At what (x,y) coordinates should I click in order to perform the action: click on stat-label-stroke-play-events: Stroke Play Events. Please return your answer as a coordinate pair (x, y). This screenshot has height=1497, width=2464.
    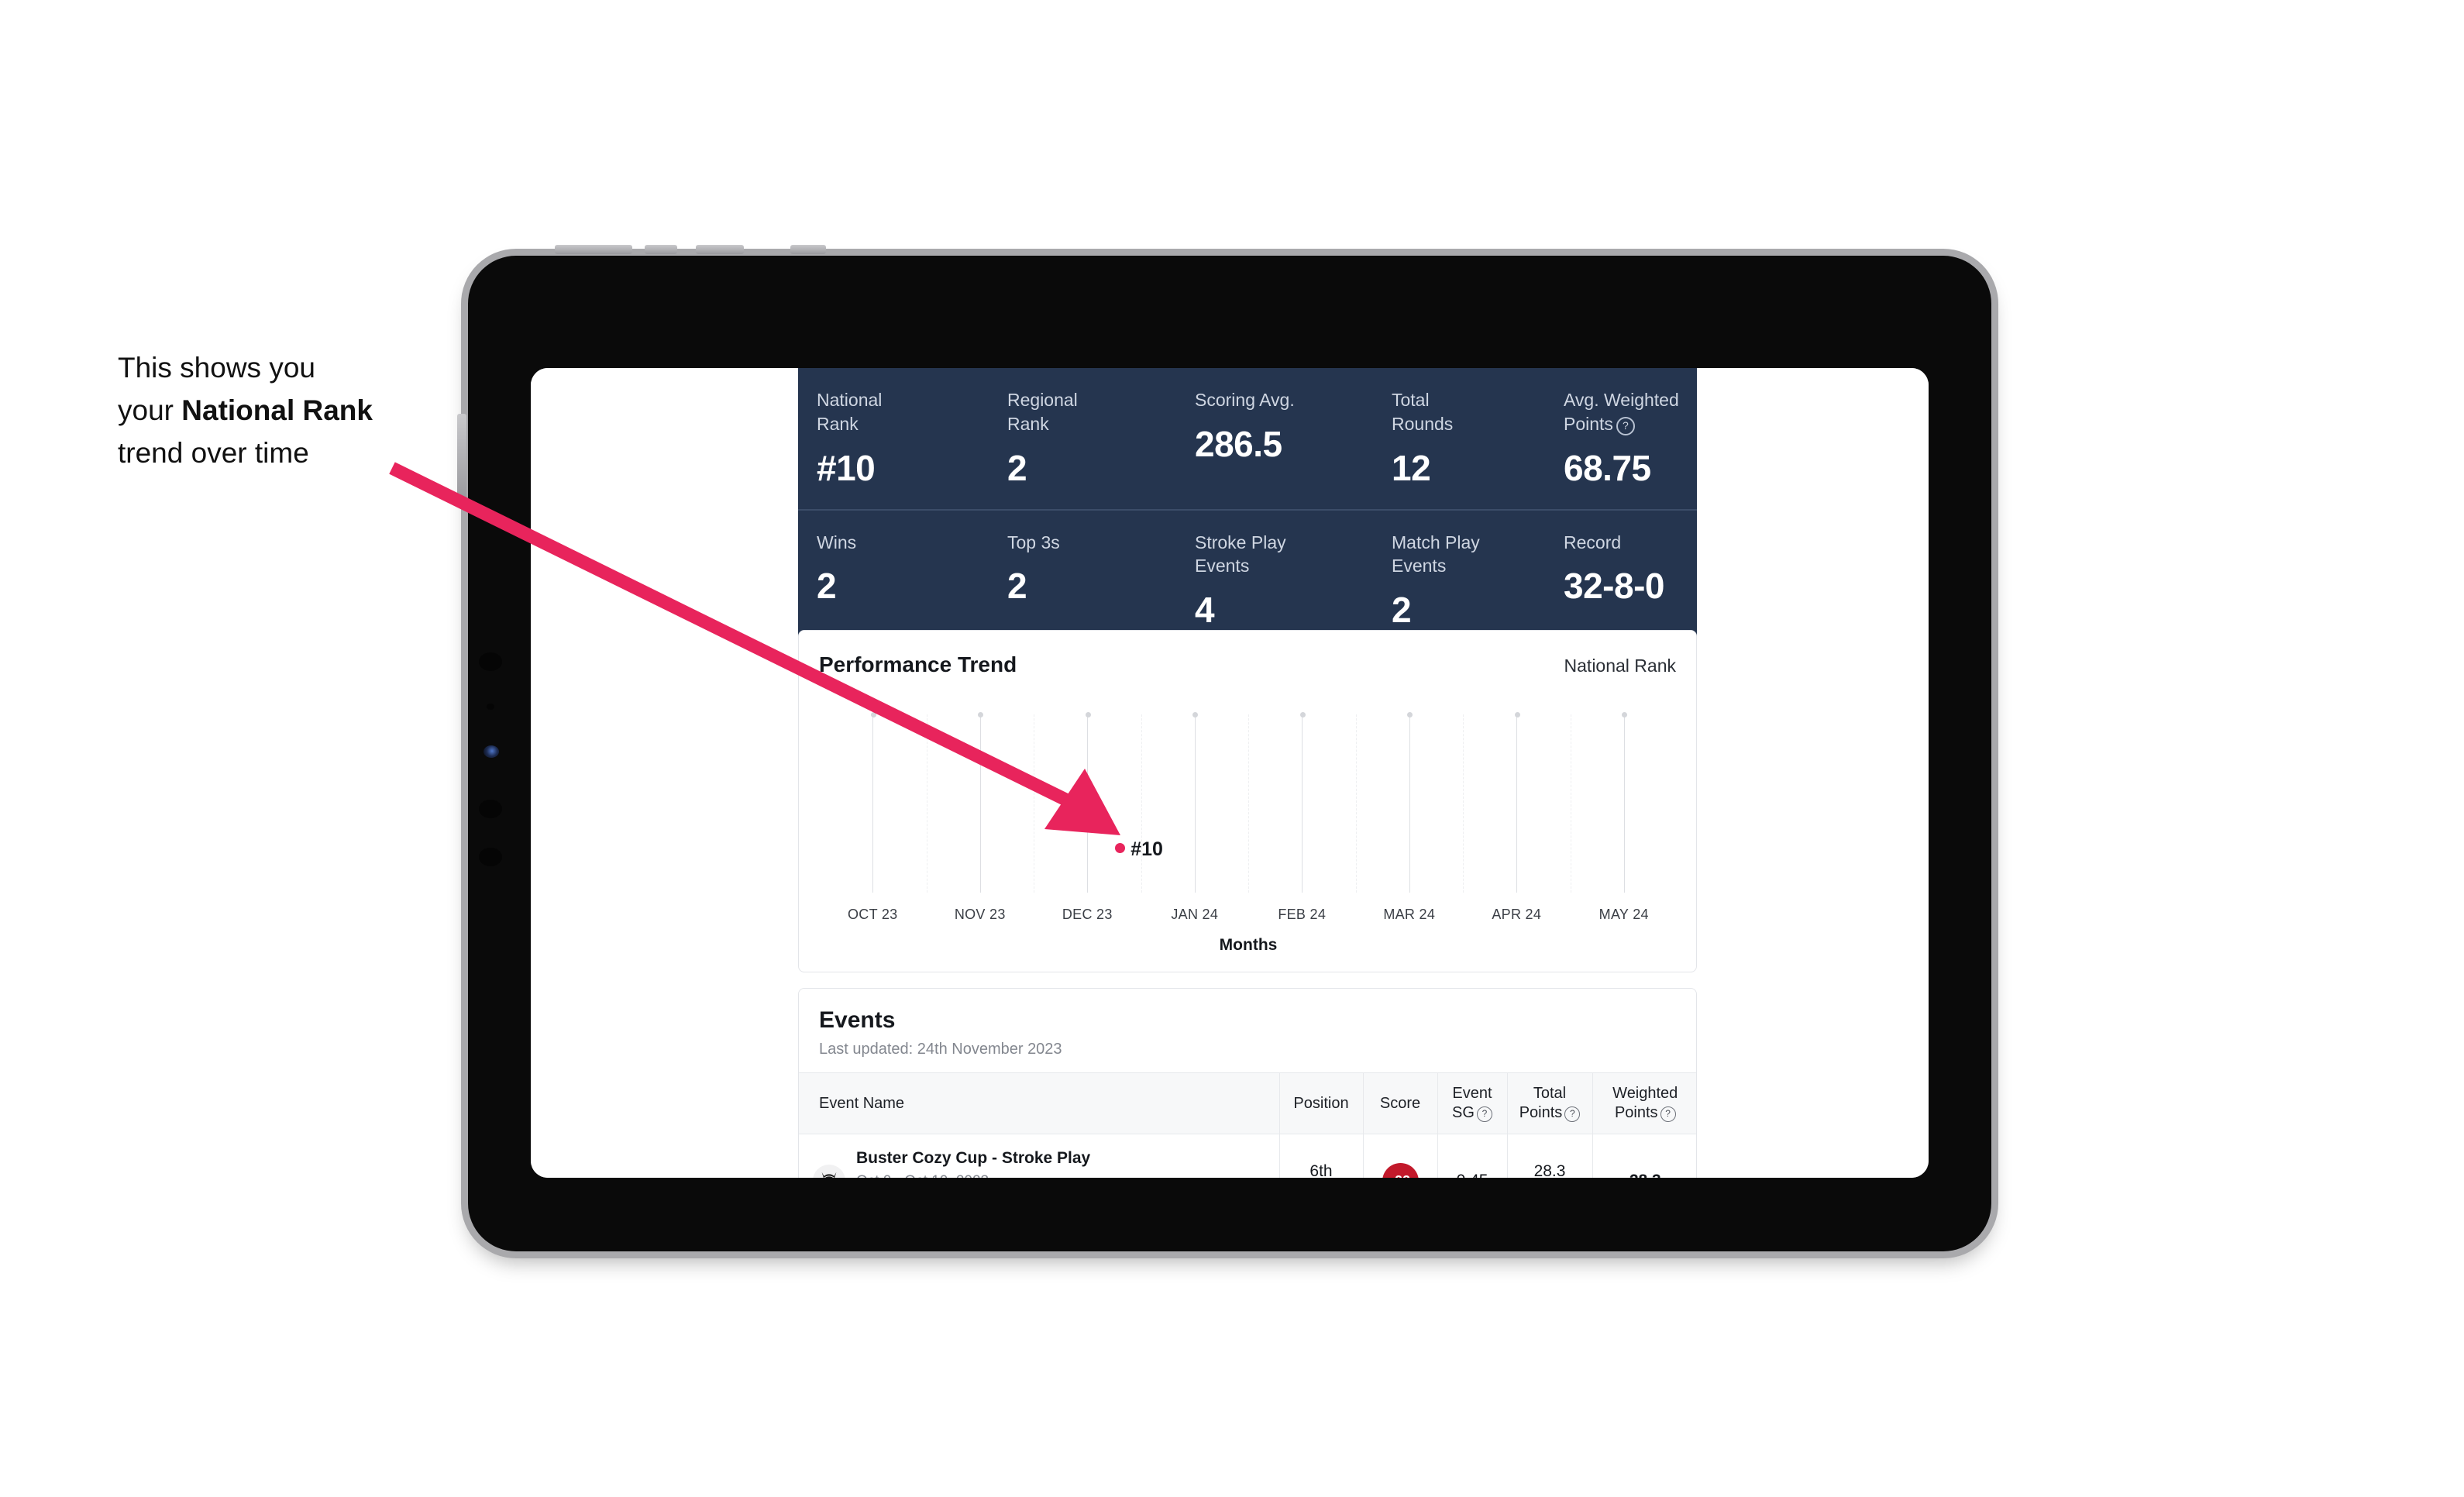
    Looking at the image, I should click on (1240, 554).